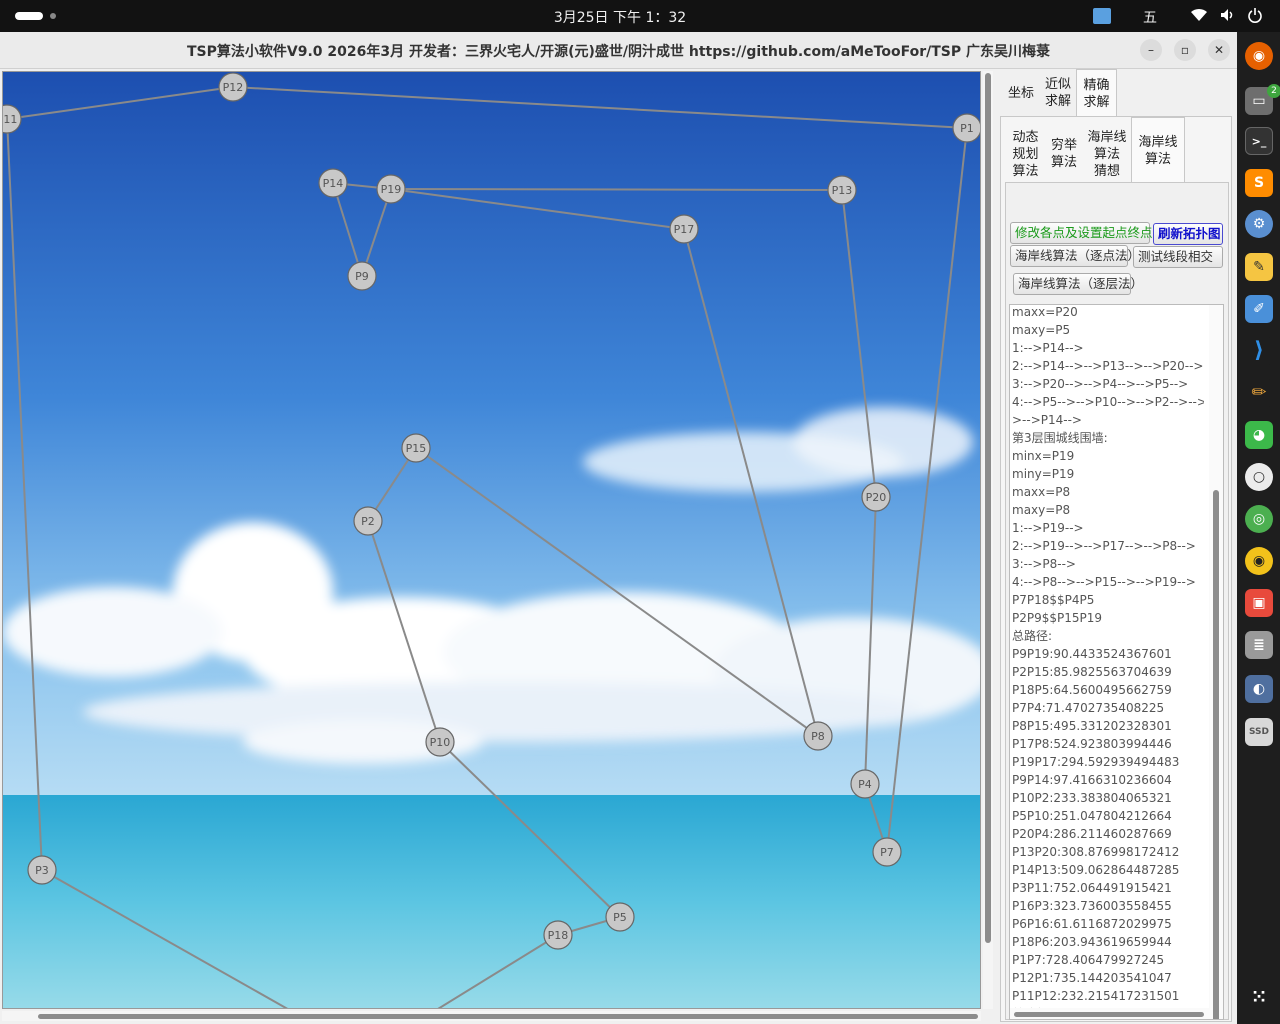 Image resolution: width=1280 pixels, height=1024 pixels. Describe the element at coordinates (1092, 690) in the screenshot. I see `log-line: P18P5:64.5600495662759` at that location.